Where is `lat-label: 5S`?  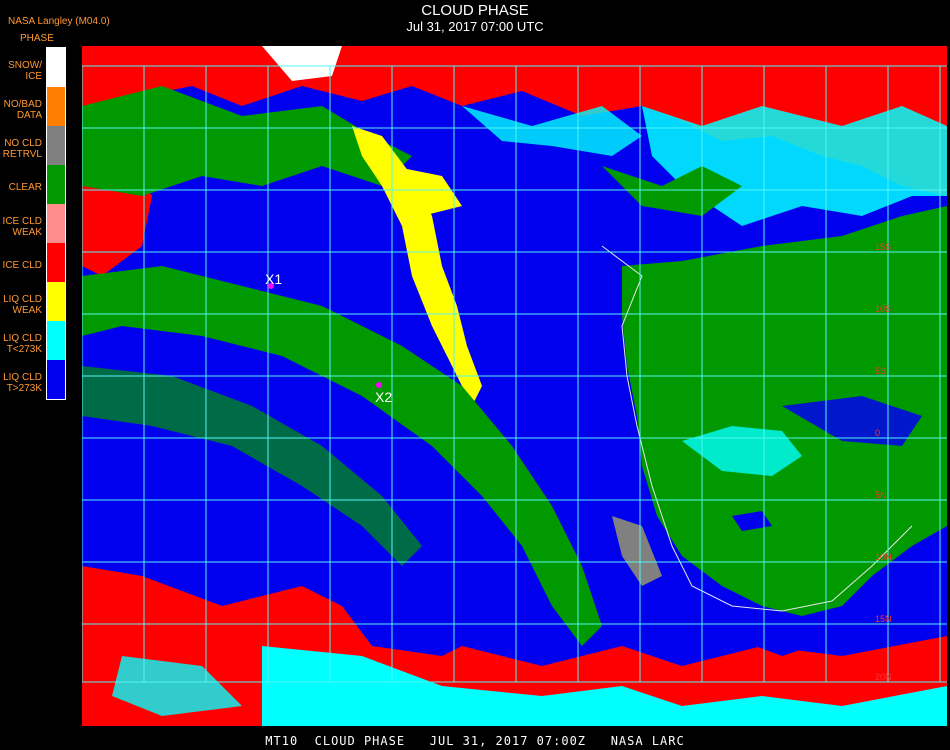
lat-label: 5S is located at coordinates (880, 371).